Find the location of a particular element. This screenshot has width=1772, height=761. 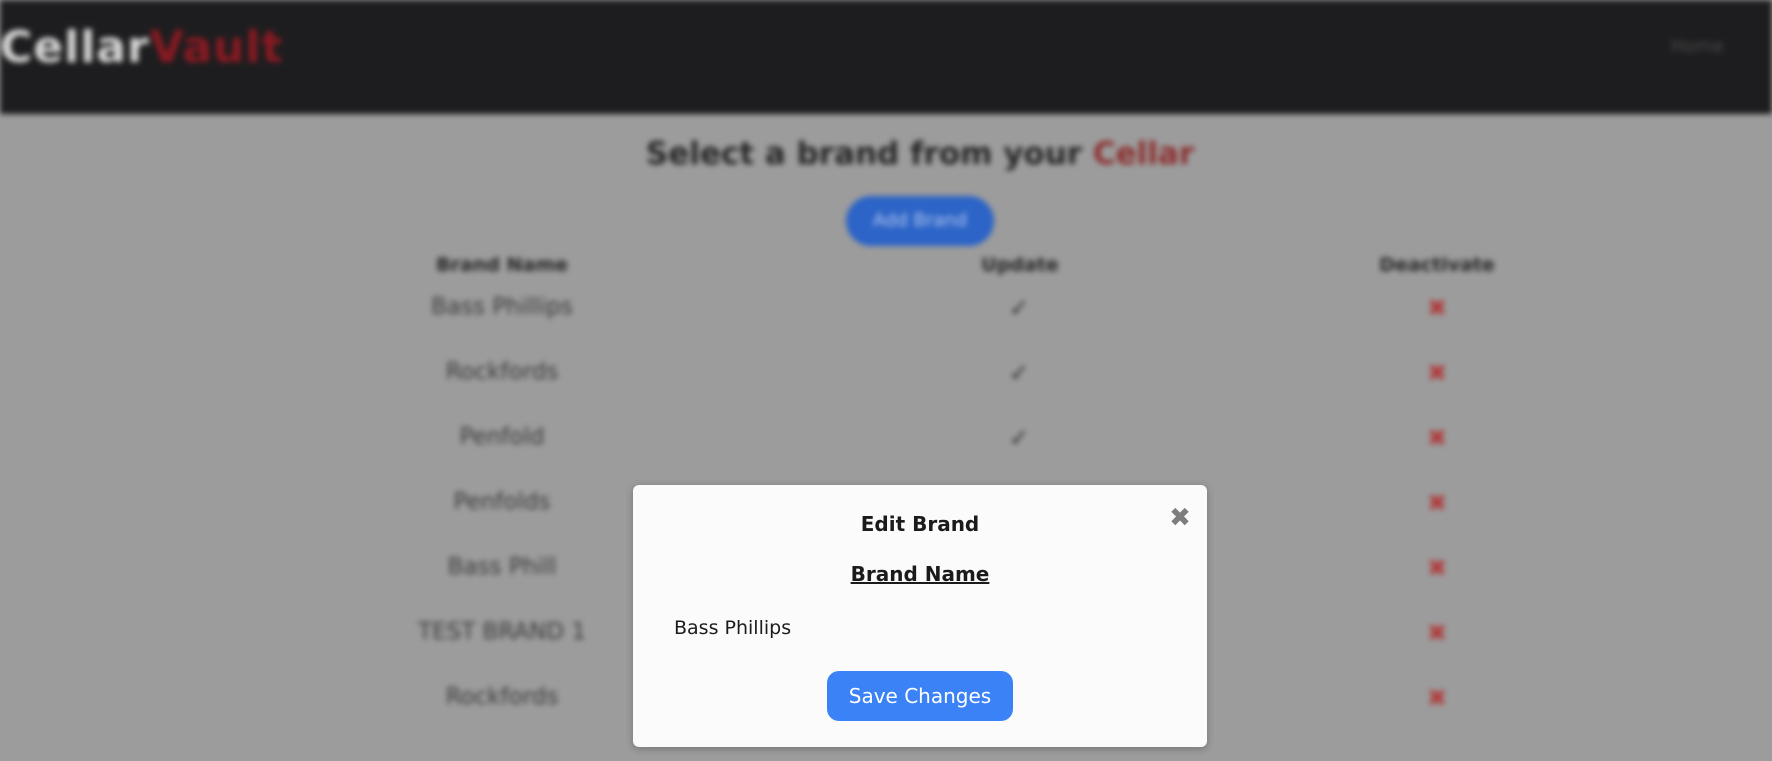

table-row-brand-name: Bass Phillips is located at coordinates (502, 307).